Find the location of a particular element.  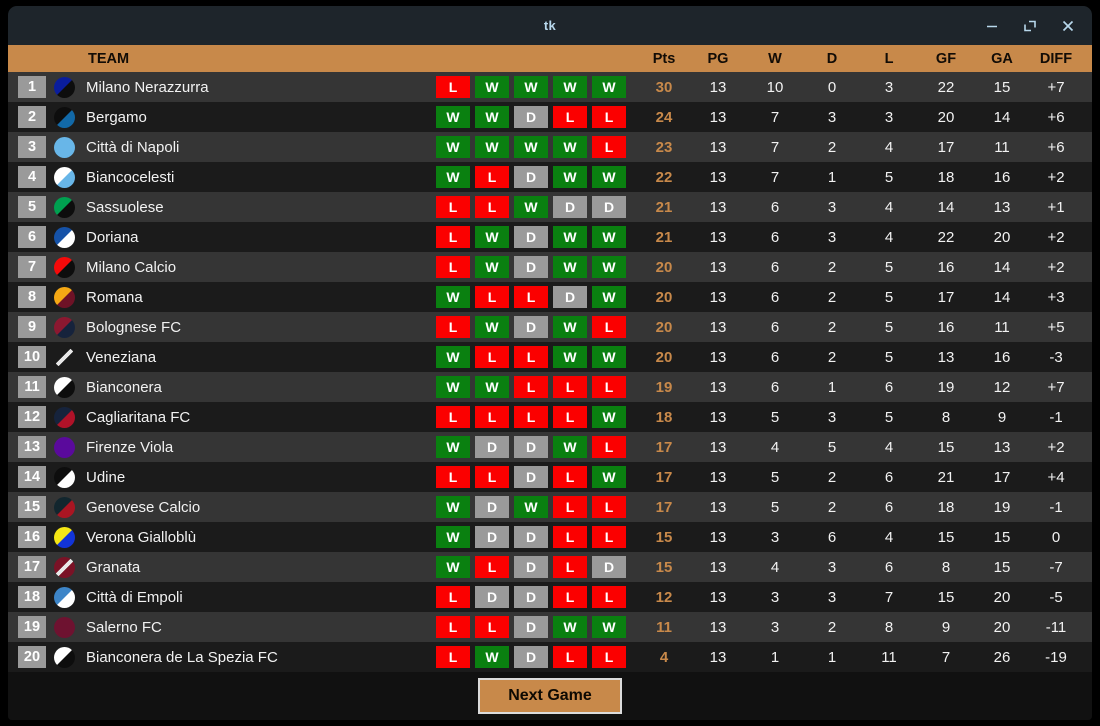

pts-value: 23 is located at coordinates (664, 147).